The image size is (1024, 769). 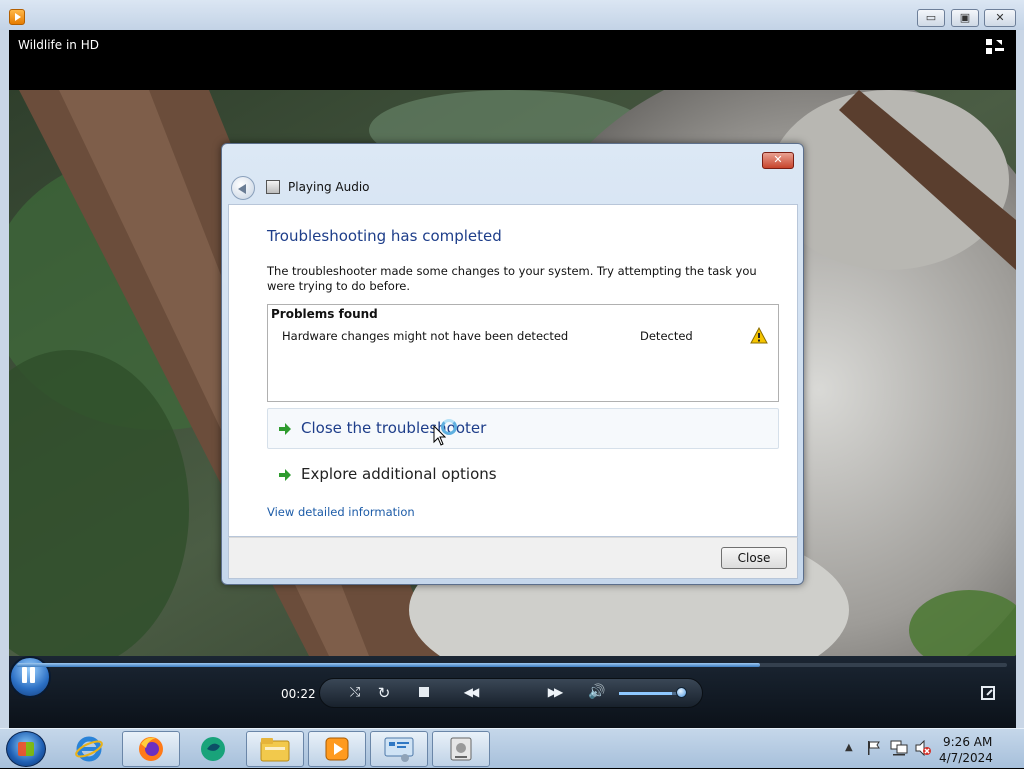 I want to click on control-panel-icon, so click(x=399, y=749).